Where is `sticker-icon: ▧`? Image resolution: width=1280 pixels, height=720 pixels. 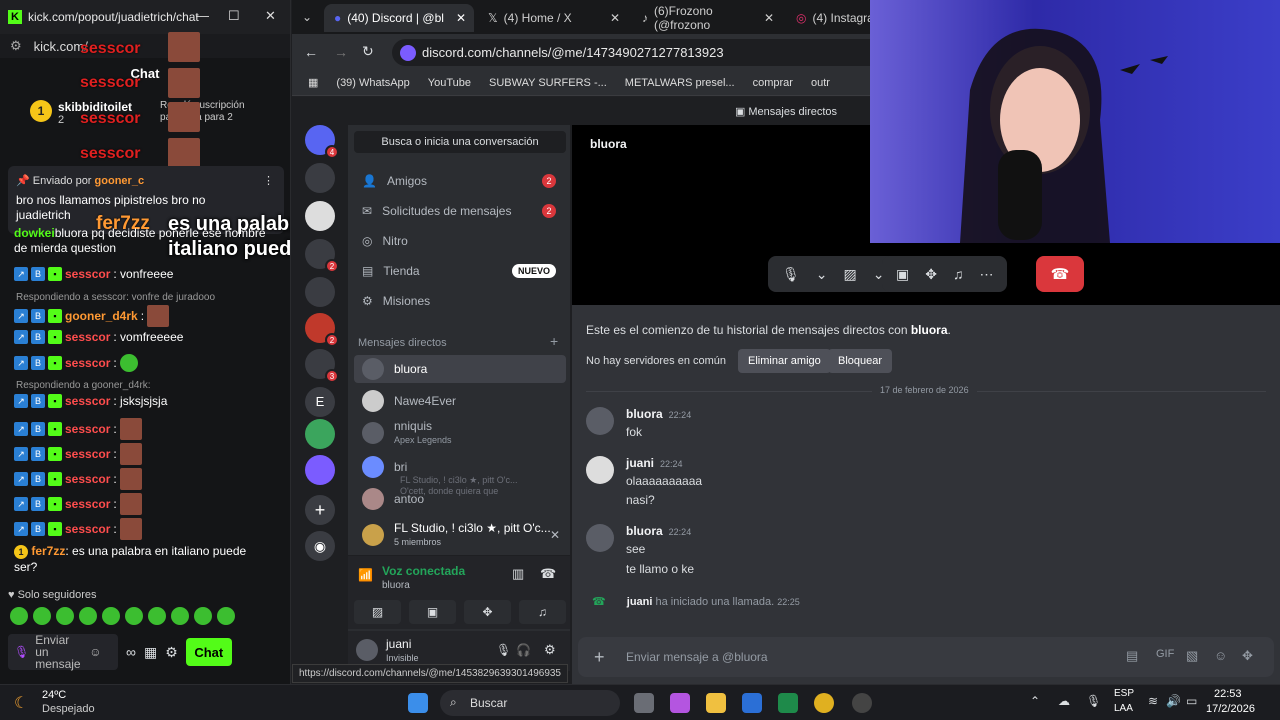
sticker-icon: ▧ is located at coordinates (1192, 656).